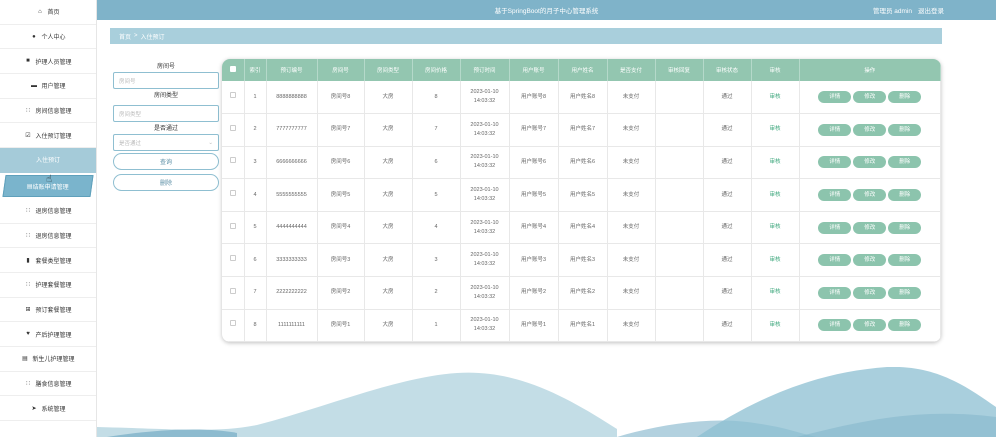 This screenshot has width=996, height=437. I want to click on approved-select: 是否通过 ⌄, so click(166, 142).